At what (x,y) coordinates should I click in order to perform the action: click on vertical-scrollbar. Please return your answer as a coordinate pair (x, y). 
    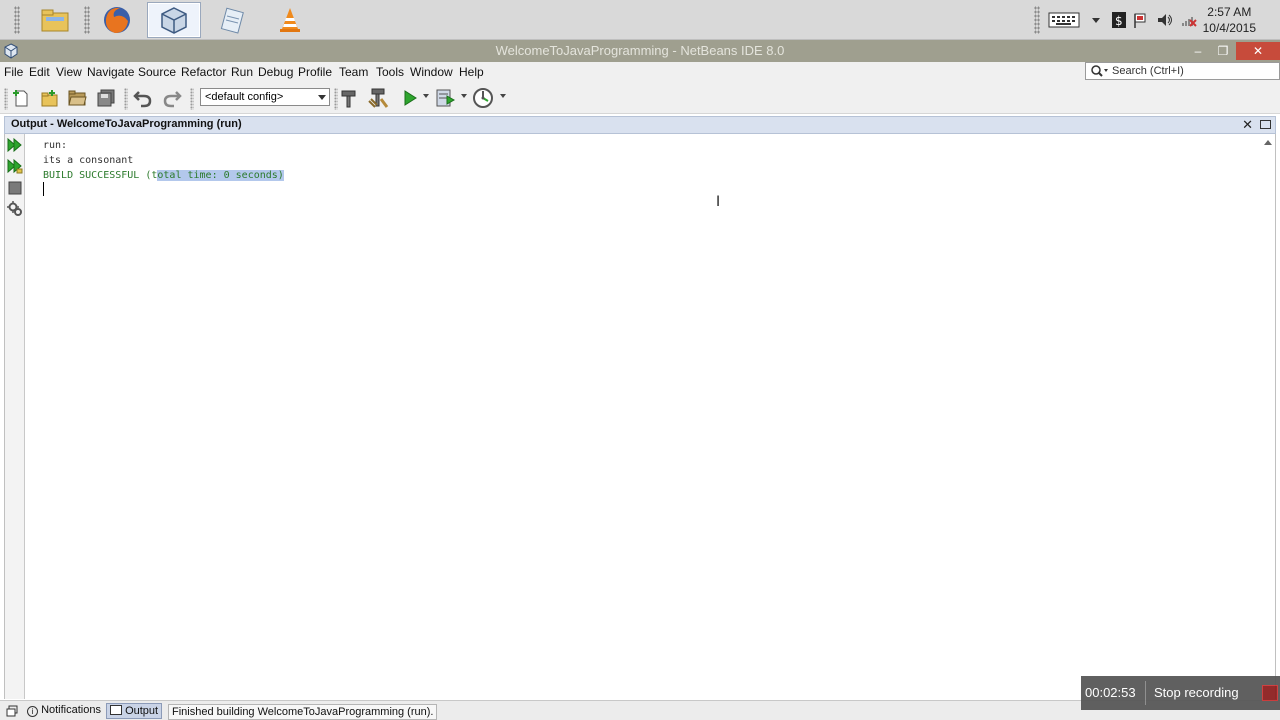
    Looking at the image, I should click on (1268, 416).